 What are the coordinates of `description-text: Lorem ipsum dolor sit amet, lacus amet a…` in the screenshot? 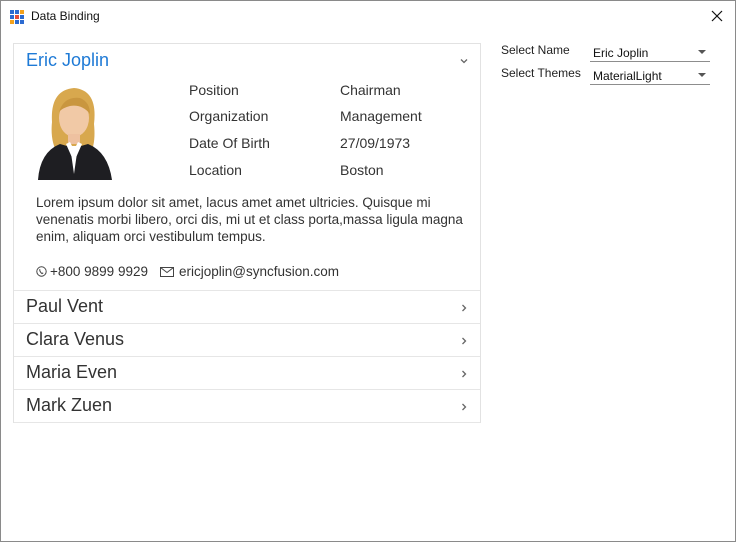 It's located at (249, 219).